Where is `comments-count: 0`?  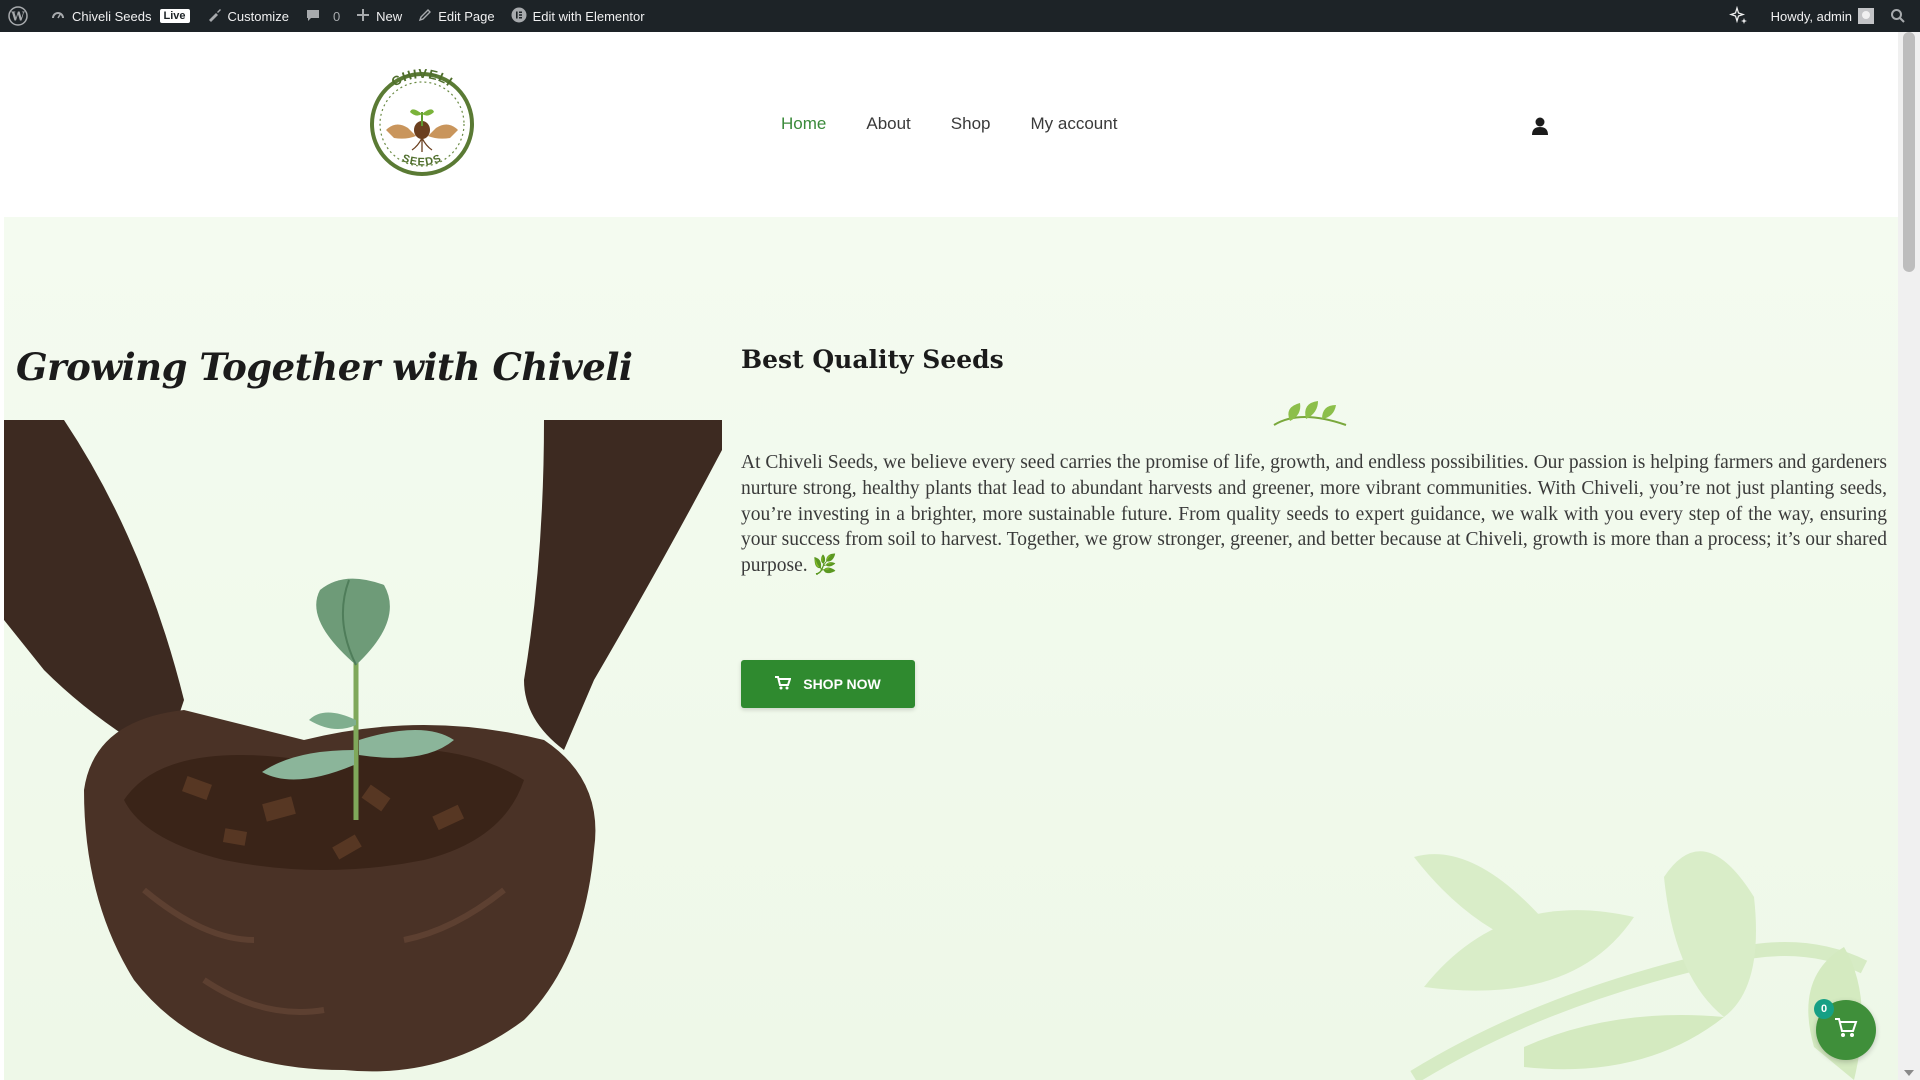
comments-count: 0 is located at coordinates (336, 16).